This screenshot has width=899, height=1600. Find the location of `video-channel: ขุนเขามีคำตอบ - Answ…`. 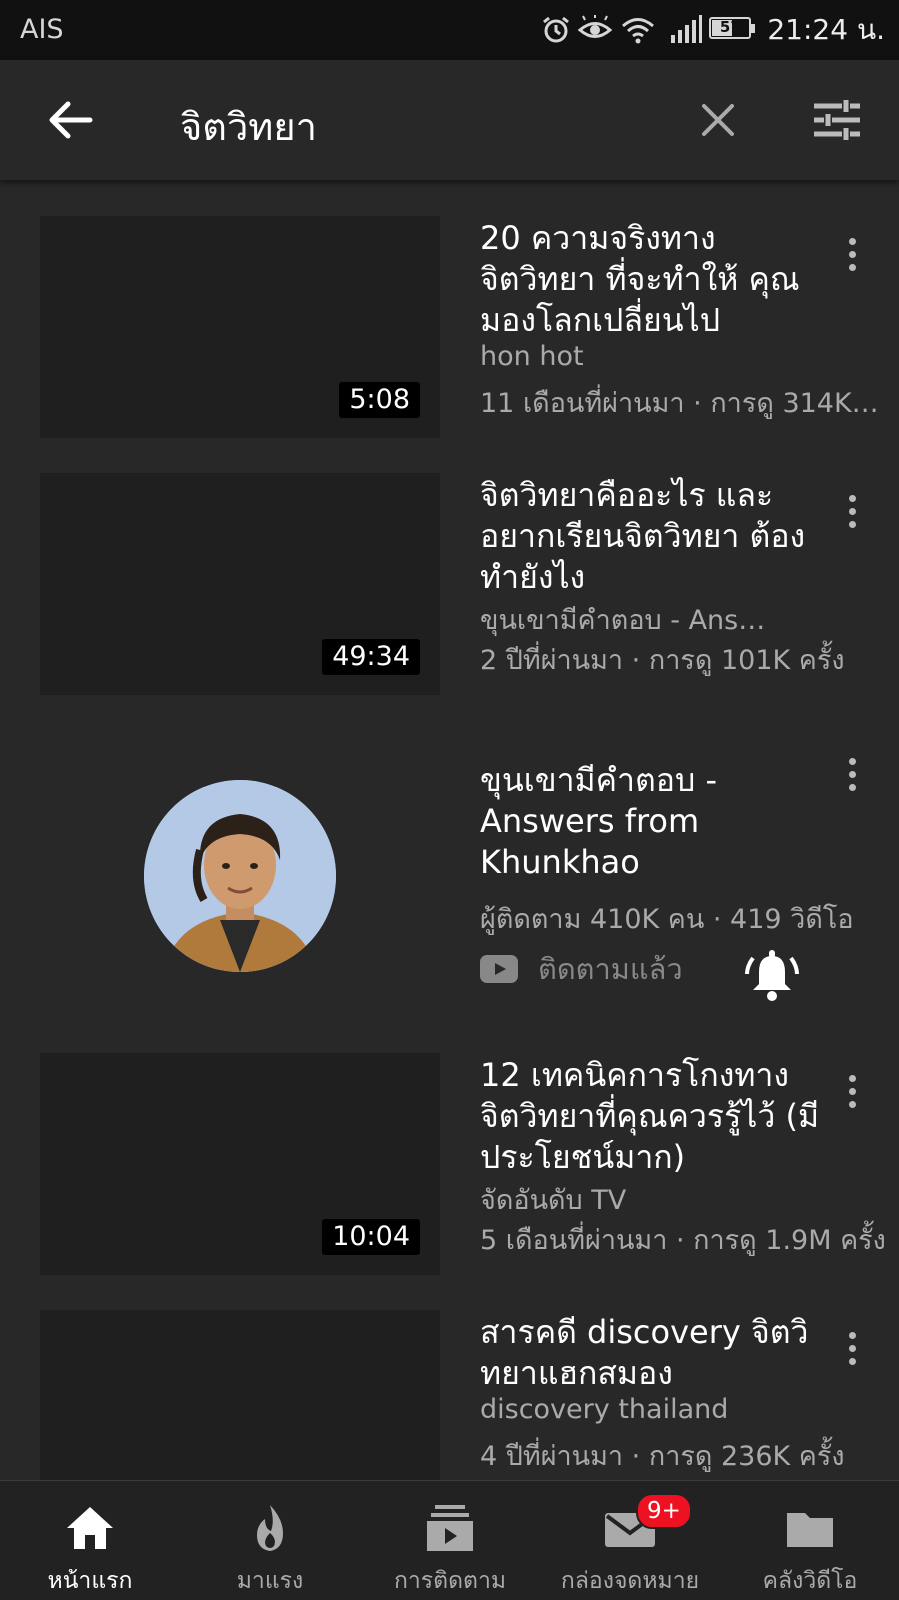

video-channel: ขุนเขามีคำตอบ - Answ… is located at coordinates (630, 620).